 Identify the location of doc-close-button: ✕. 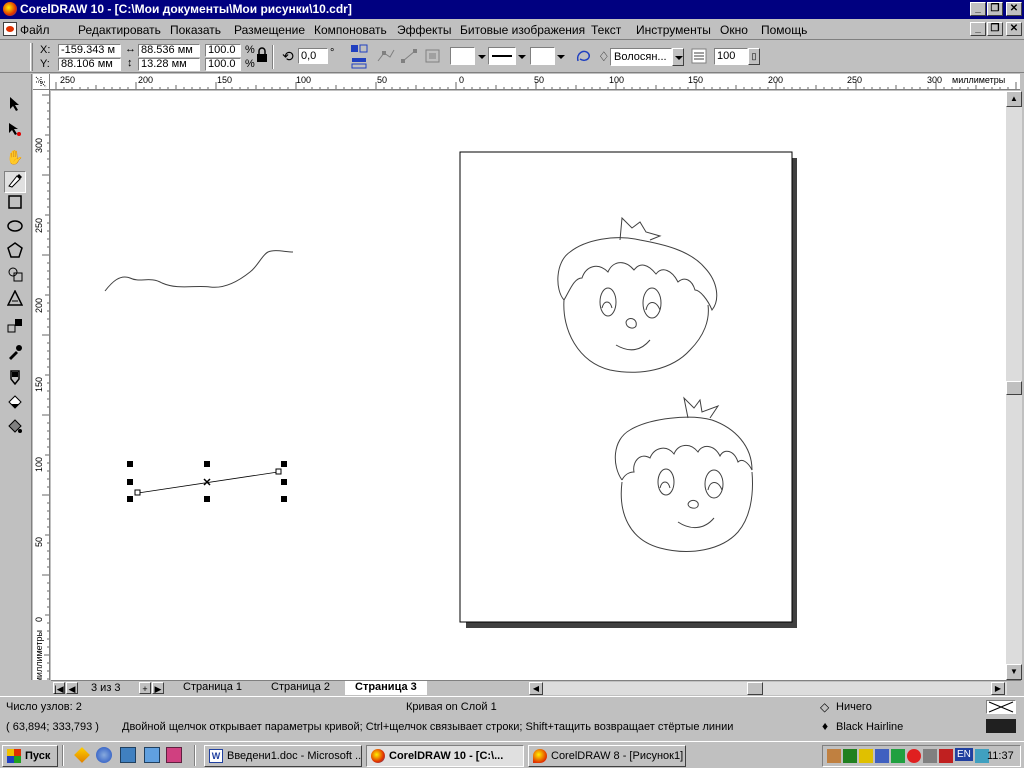
(1014, 29).